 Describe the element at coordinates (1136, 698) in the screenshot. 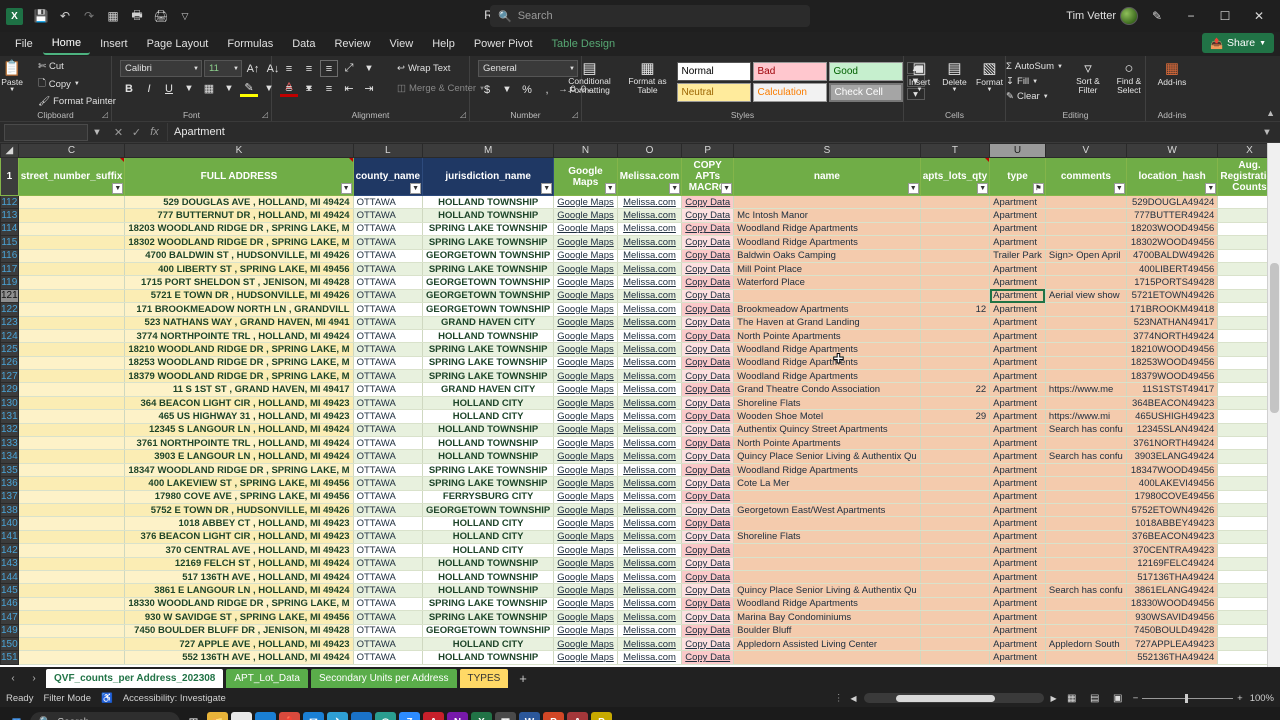

I see `zoom-out-icon: −` at that location.